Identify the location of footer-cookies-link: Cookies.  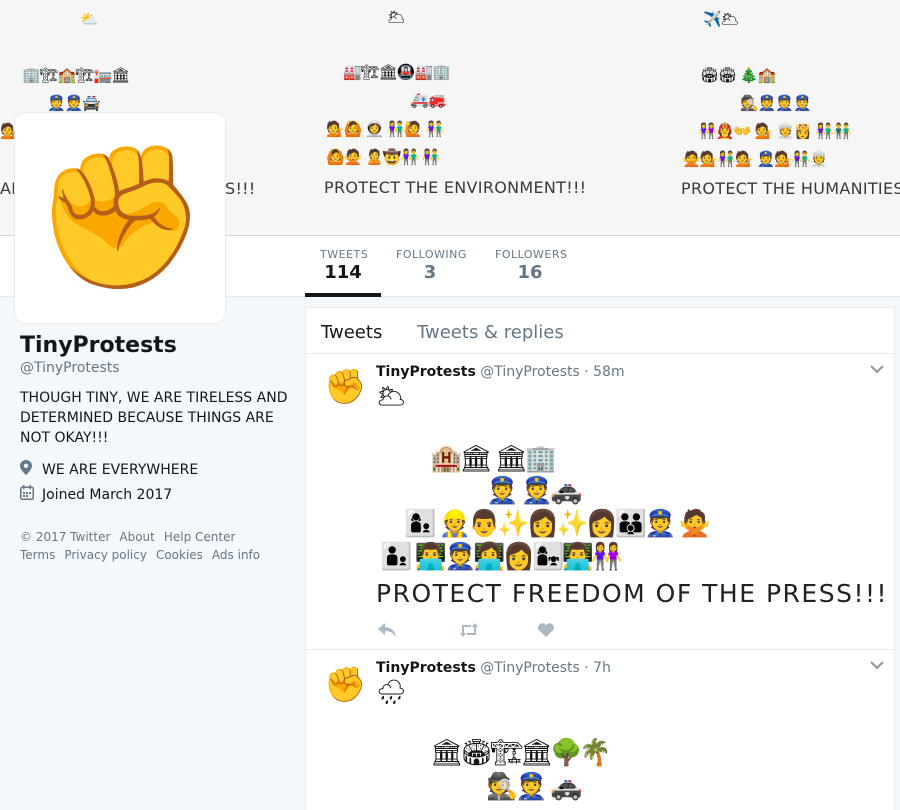
(179, 555).